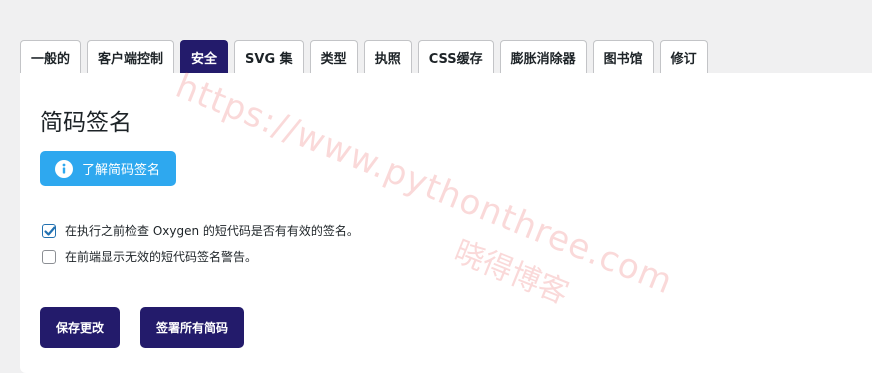 The width and height of the screenshot is (872, 373). I want to click on tab-security: 安全, so click(204, 57).